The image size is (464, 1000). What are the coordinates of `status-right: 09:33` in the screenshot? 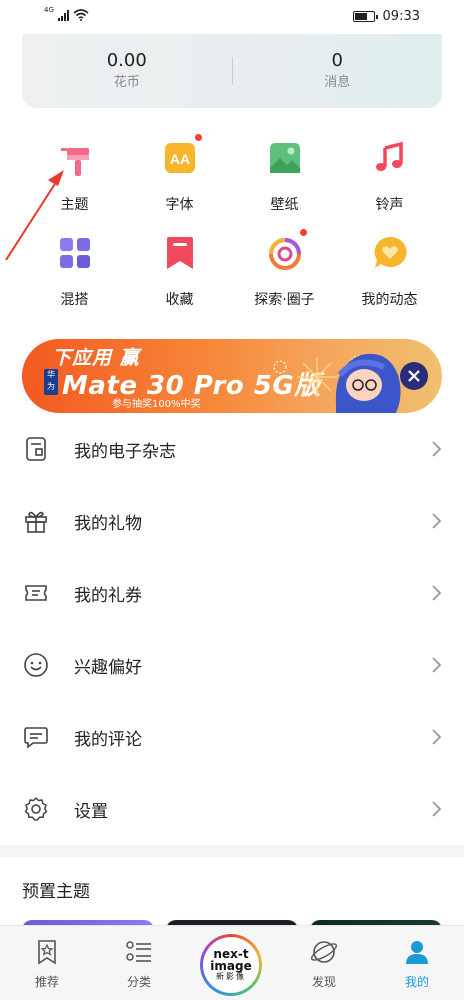 It's located at (386, 16).